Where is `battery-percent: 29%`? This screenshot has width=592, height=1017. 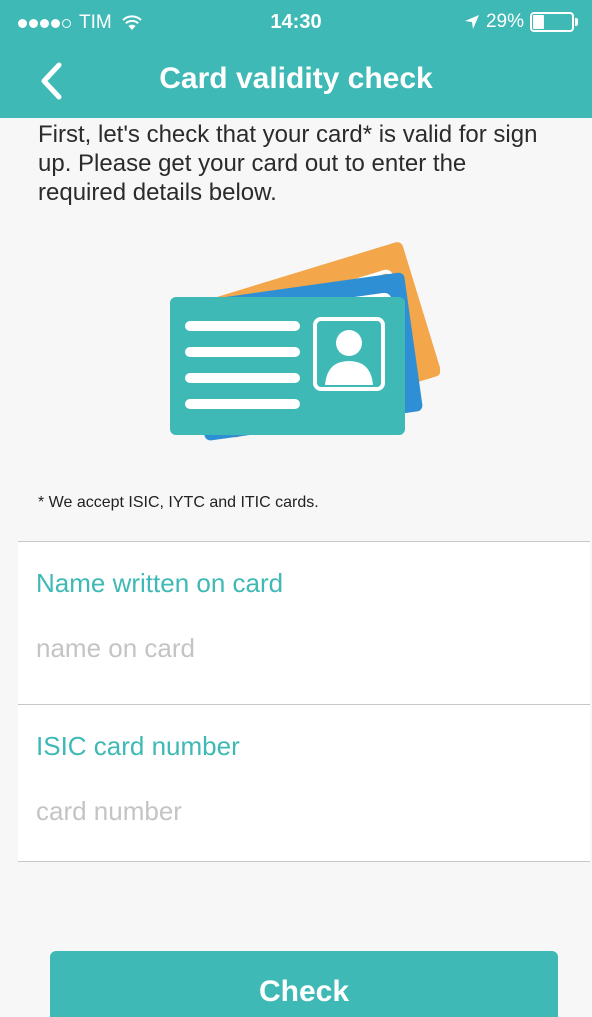
battery-percent: 29% is located at coordinates (504, 21).